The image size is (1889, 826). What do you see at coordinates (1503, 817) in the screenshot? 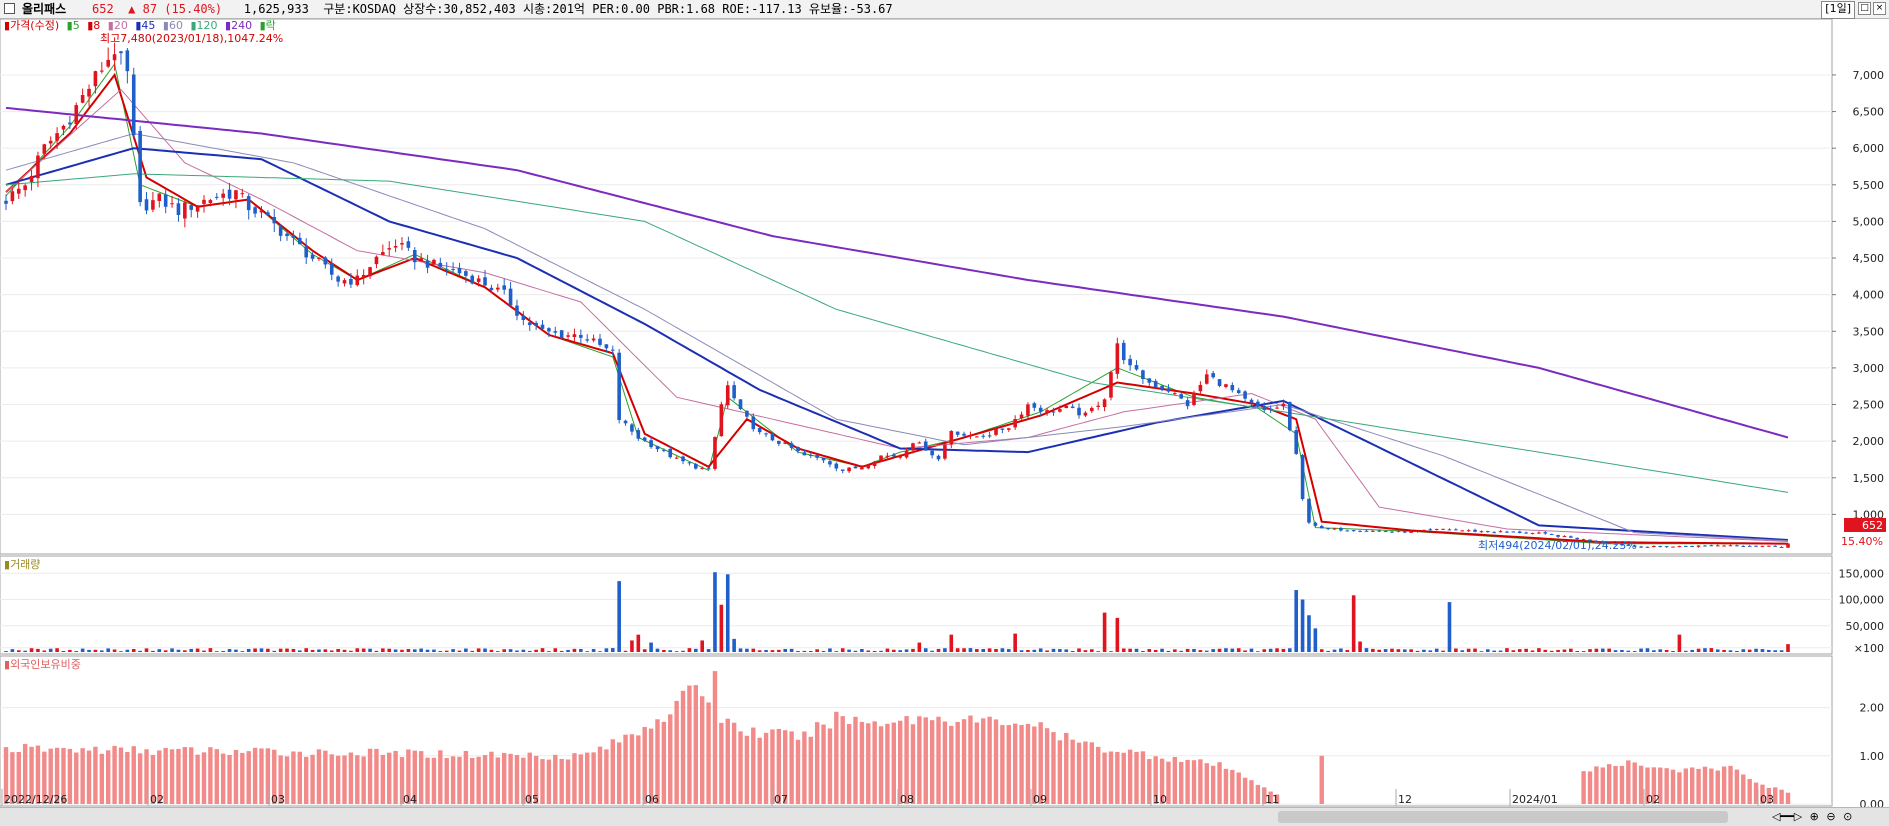
I see `scroll-thumb` at bounding box center [1503, 817].